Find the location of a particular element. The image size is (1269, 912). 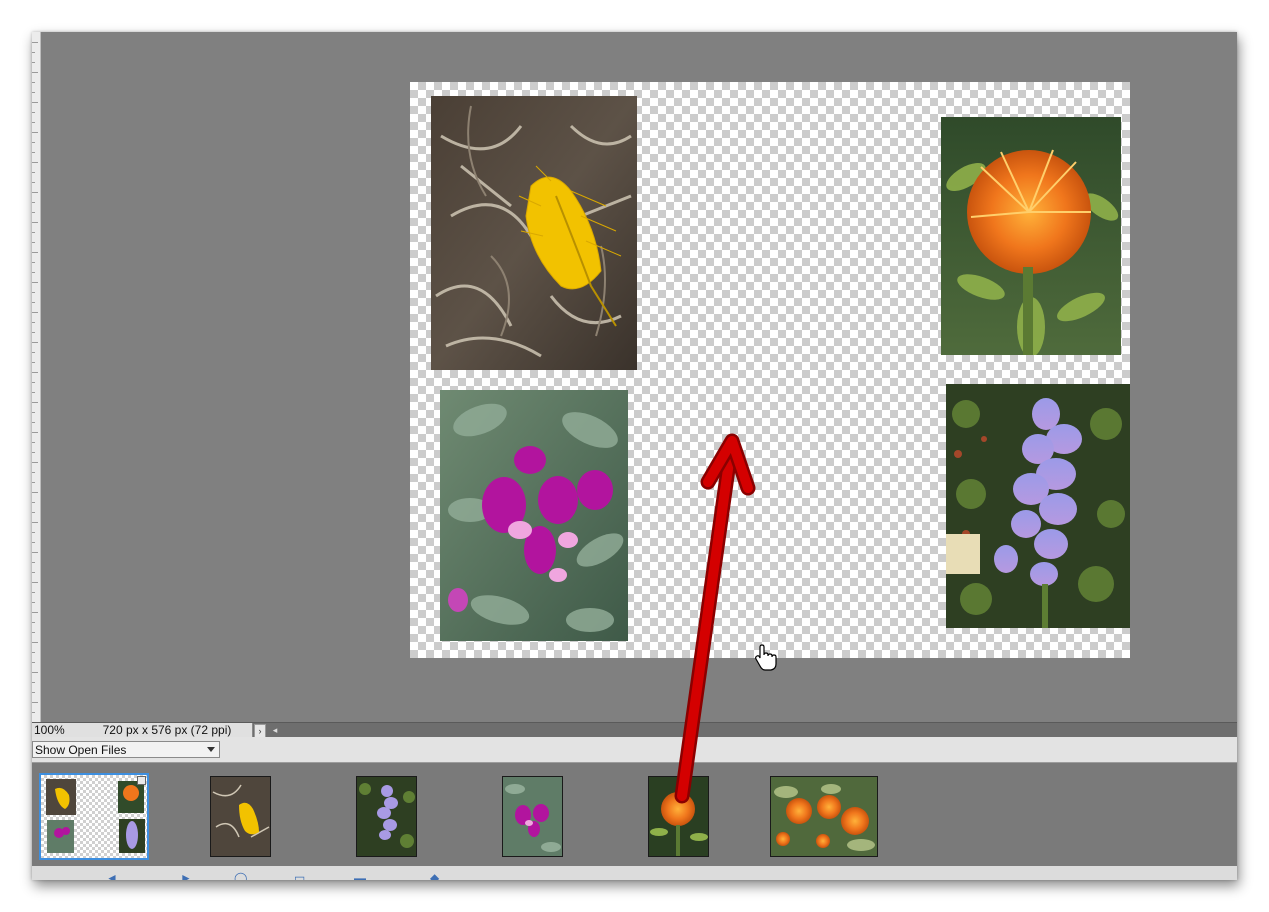

photo-yellow-leaf is located at coordinates (534, 233).